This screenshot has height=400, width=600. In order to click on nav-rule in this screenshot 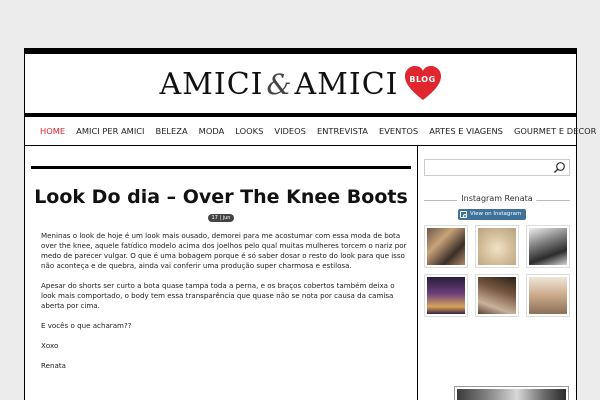, I will do `click(300, 145)`.